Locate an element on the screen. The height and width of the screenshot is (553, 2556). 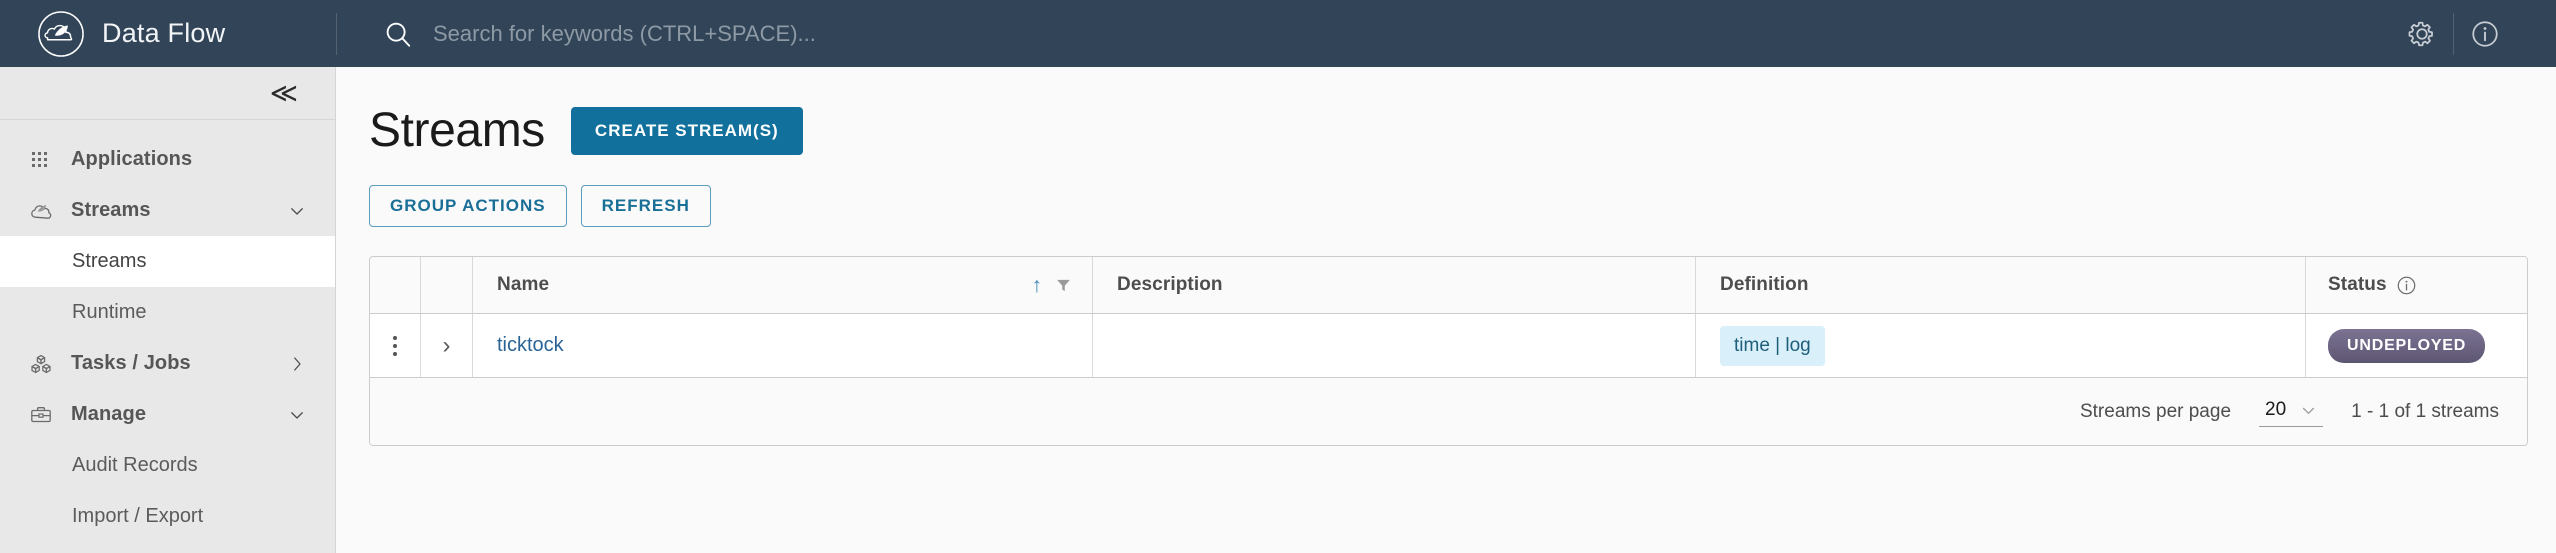
sidebar-item-streams-list: Streams is located at coordinates (167, 261).